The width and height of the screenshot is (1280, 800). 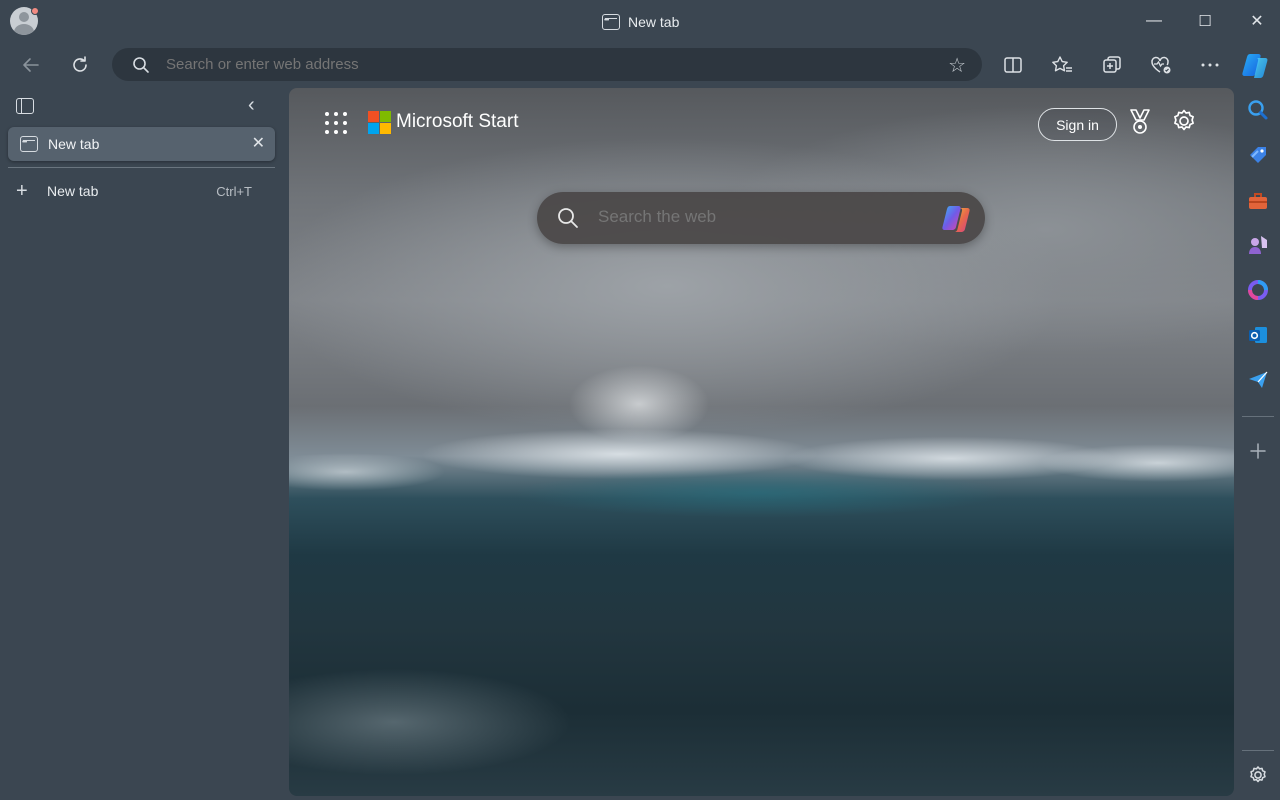 I want to click on tabs-divider, so click(x=141, y=167).